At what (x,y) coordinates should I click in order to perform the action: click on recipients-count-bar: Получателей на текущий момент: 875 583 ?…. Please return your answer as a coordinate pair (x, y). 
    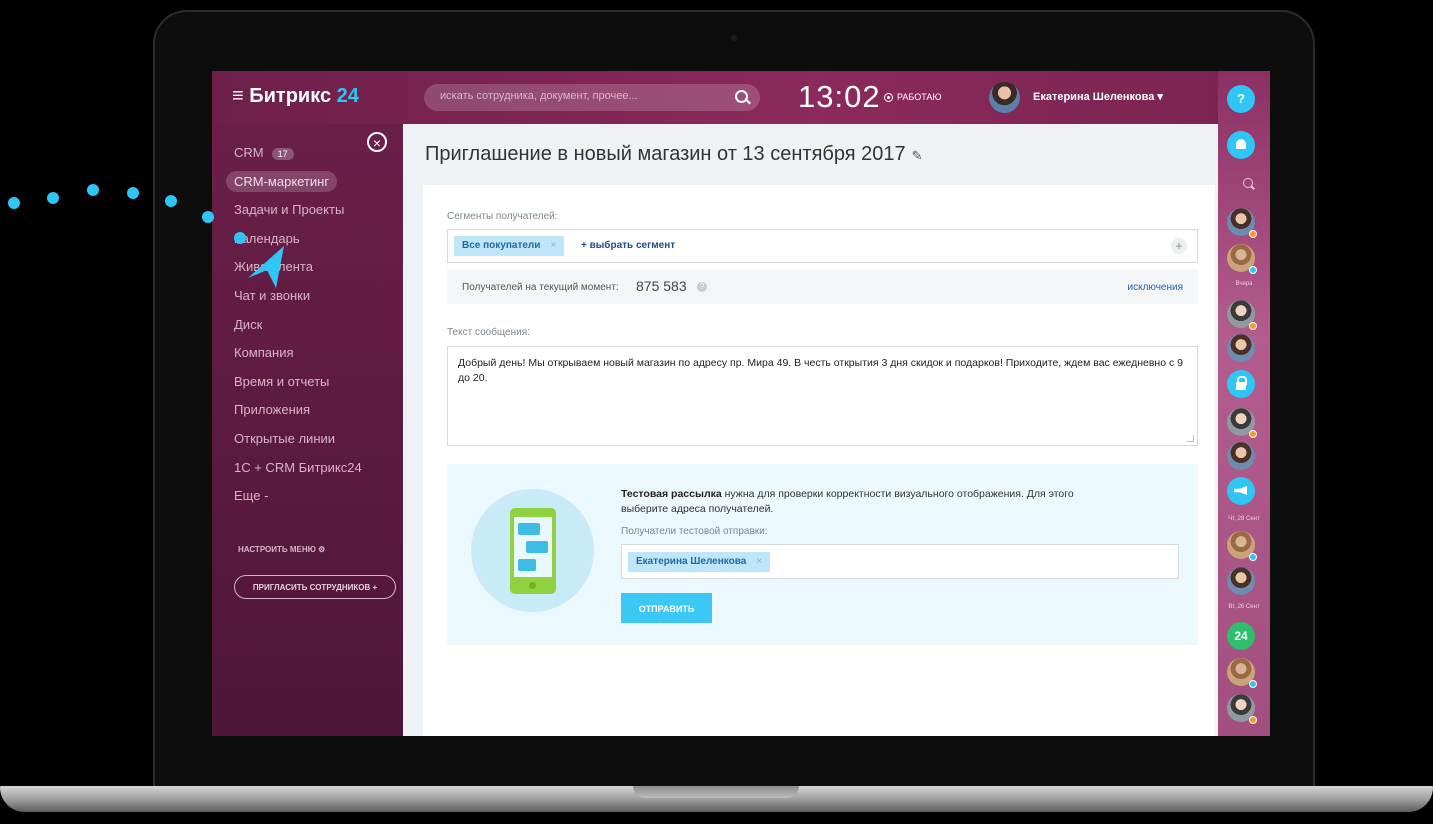
    Looking at the image, I should click on (822, 287).